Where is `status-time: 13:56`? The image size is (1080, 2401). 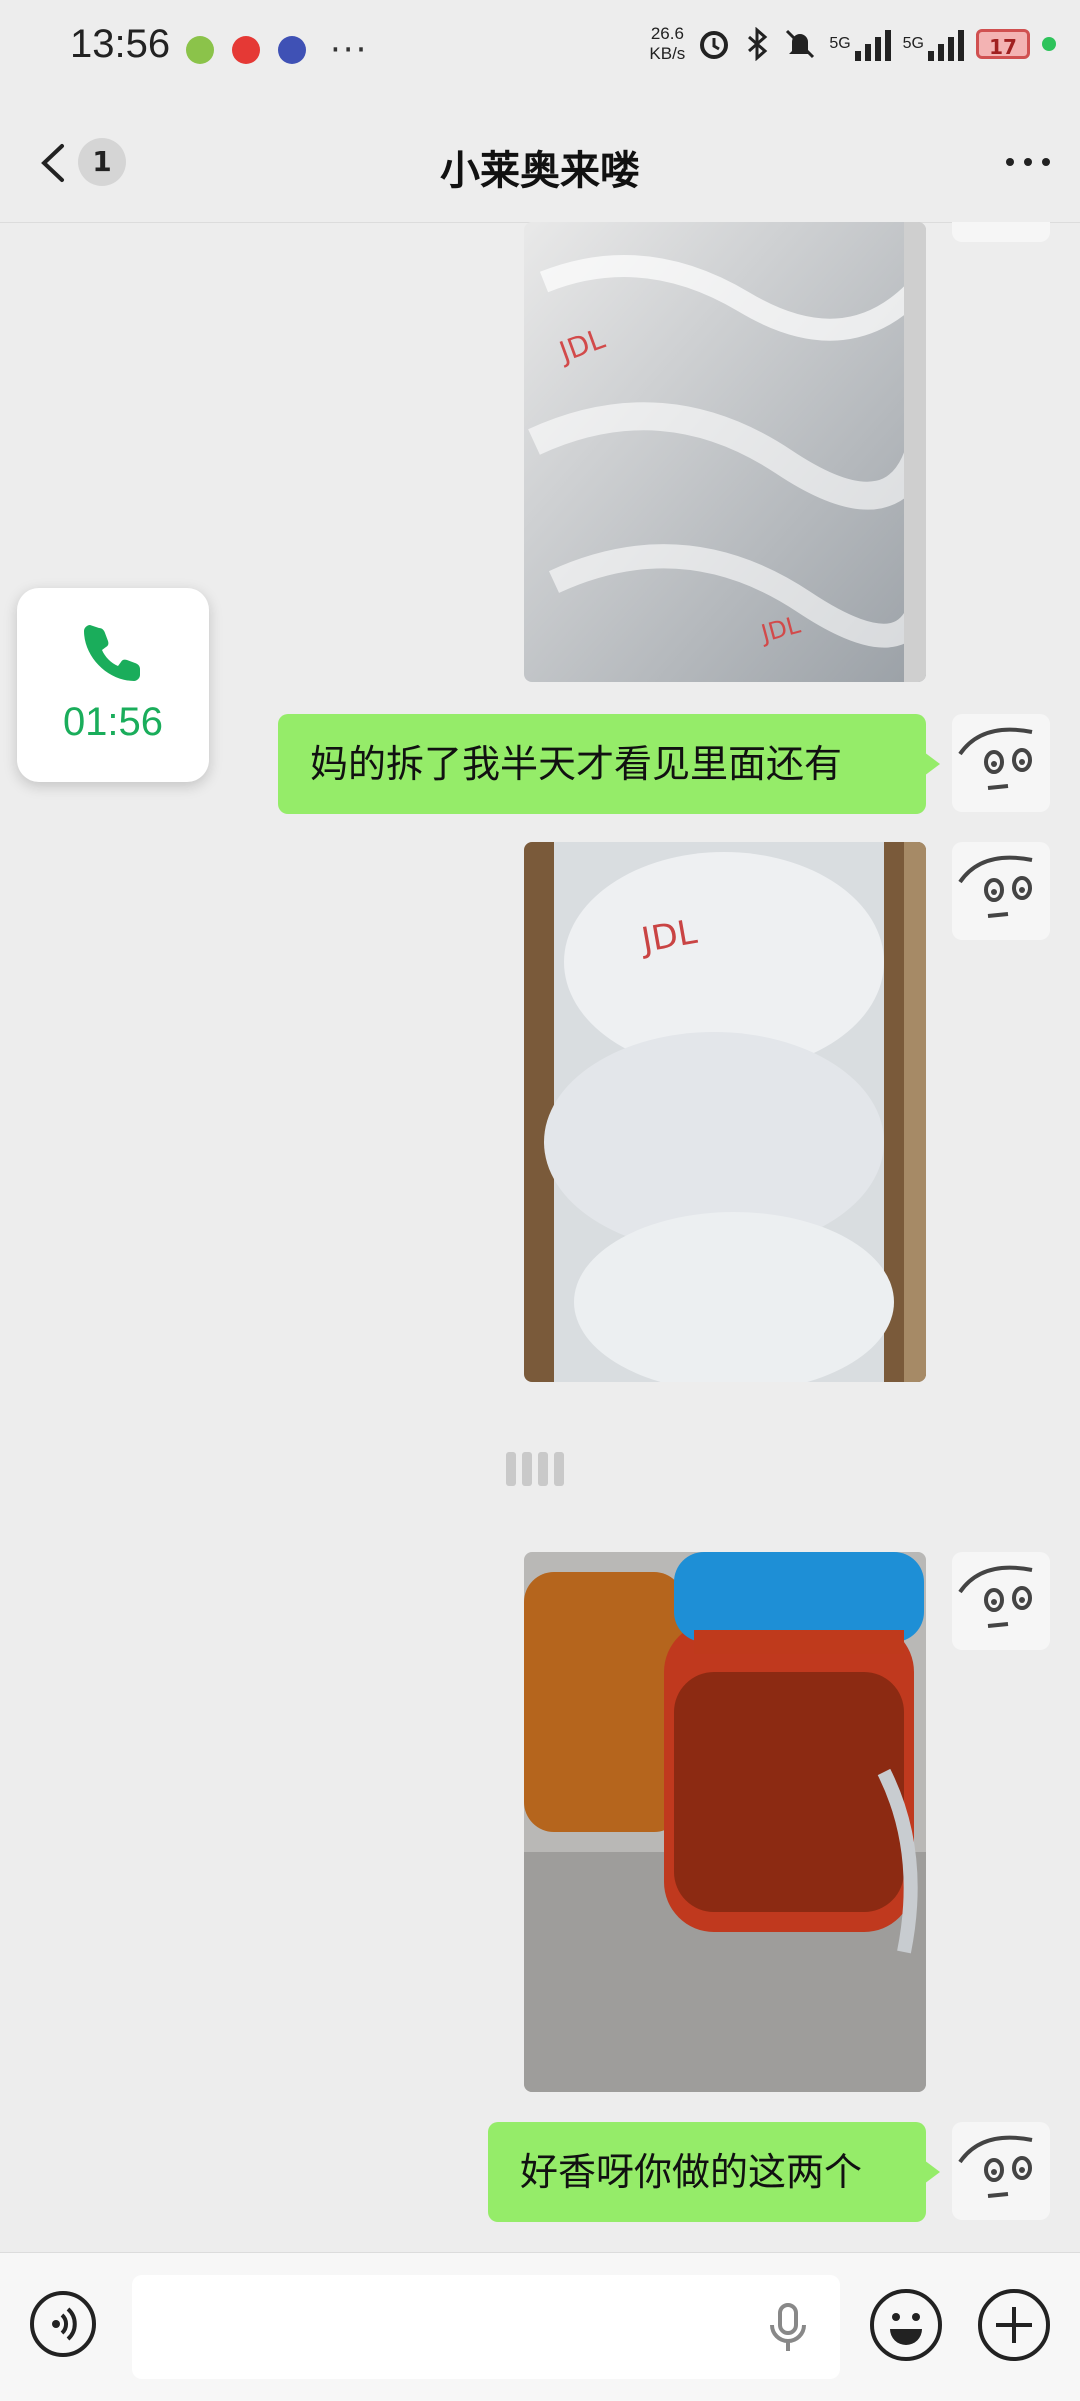 status-time: 13:56 is located at coordinates (120, 44).